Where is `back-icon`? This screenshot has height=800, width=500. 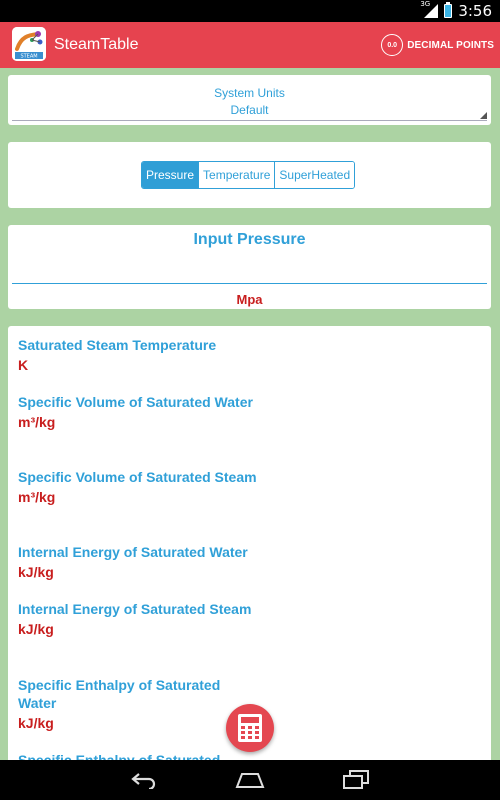 back-icon is located at coordinates (143, 781).